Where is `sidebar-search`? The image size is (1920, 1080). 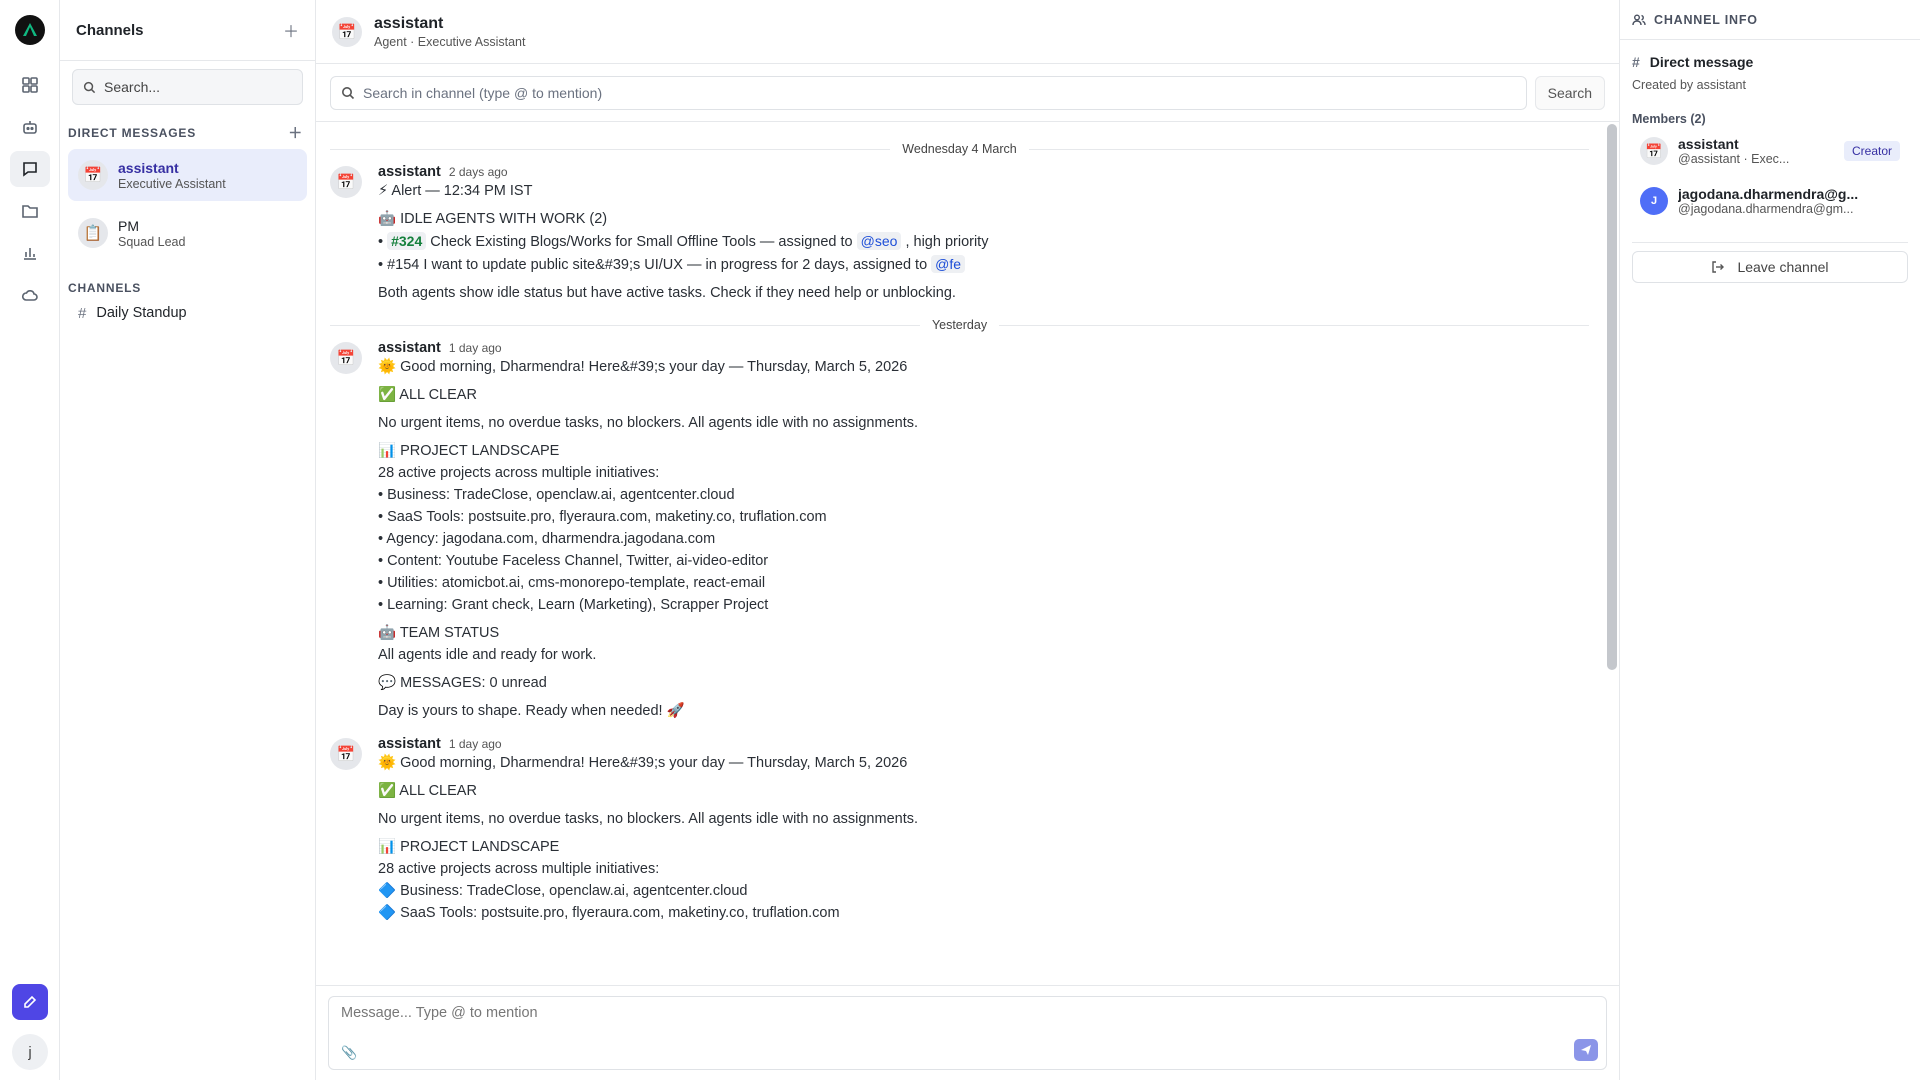
sidebar-search is located at coordinates (187, 87).